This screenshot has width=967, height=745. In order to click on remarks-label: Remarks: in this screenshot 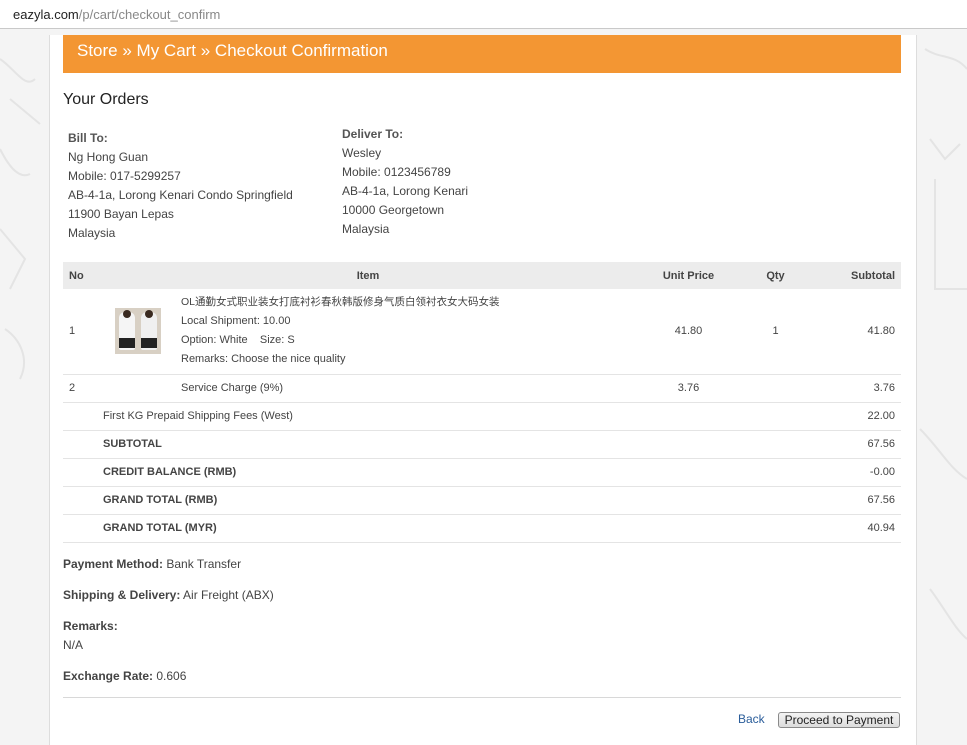, I will do `click(90, 626)`.